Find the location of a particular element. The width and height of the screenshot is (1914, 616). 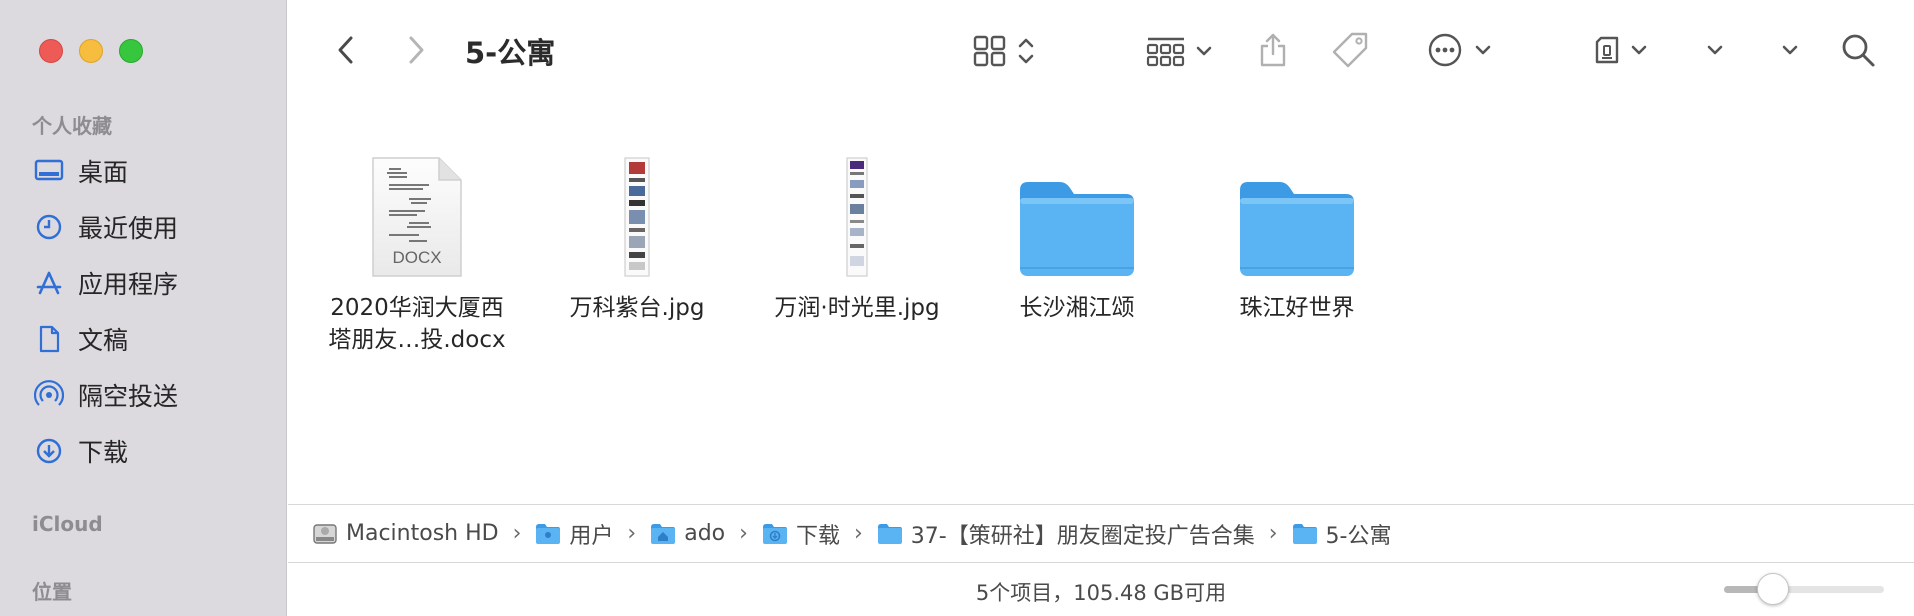

usb-drive-icon is located at coordinates (1607, 50).